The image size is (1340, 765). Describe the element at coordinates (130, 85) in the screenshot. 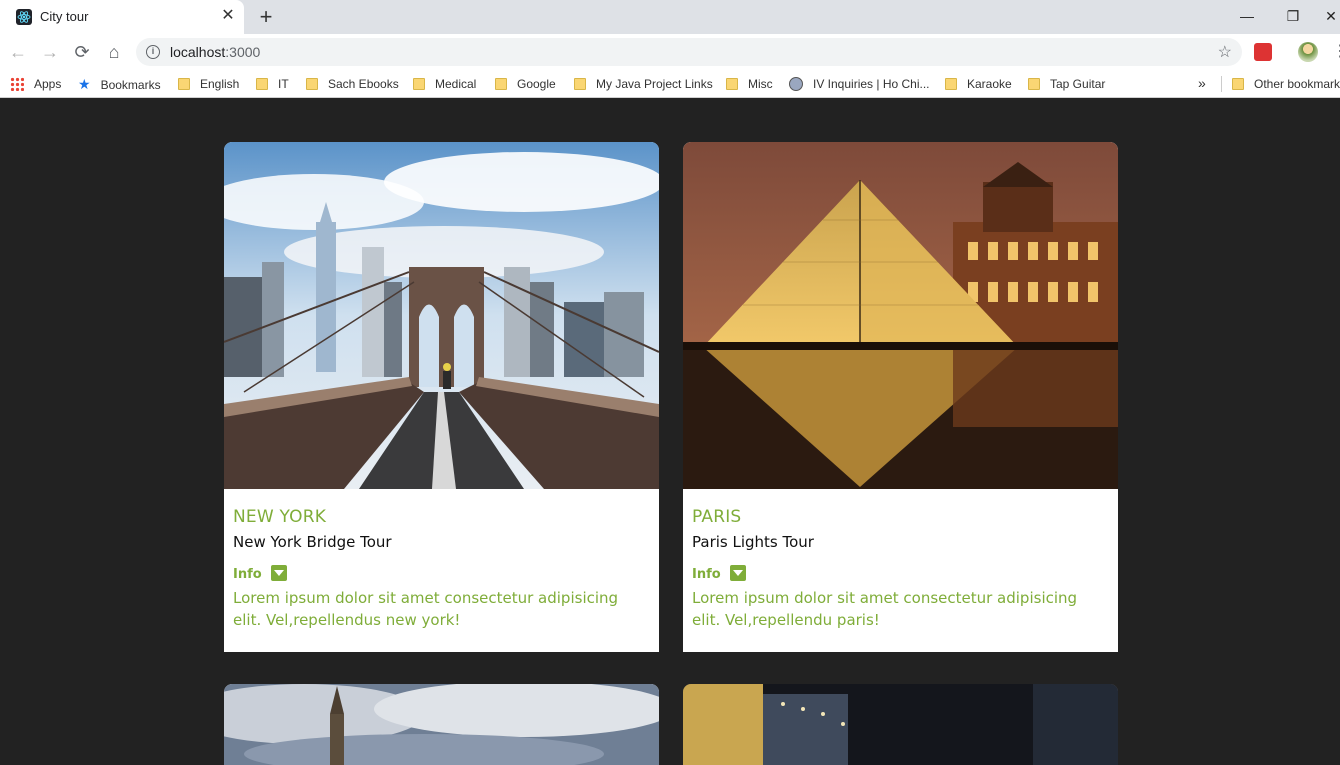

I see `bookmark-label: Bookmarks` at that location.